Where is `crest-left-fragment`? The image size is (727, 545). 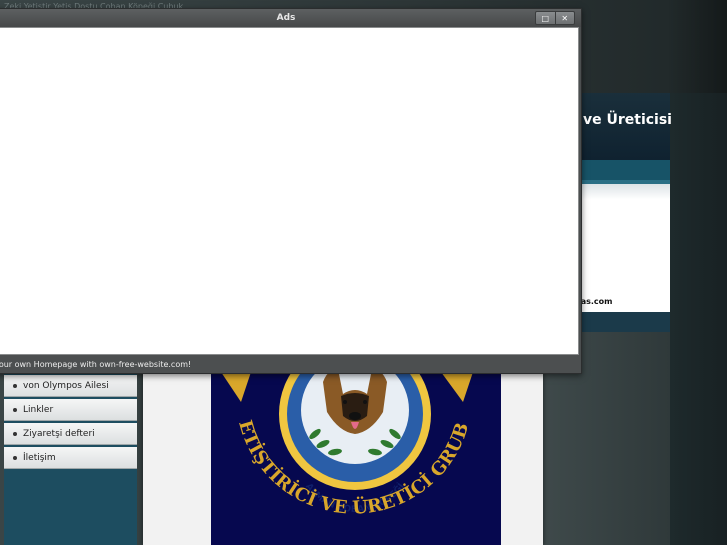 crest-left-fragment is located at coordinates (236, 387).